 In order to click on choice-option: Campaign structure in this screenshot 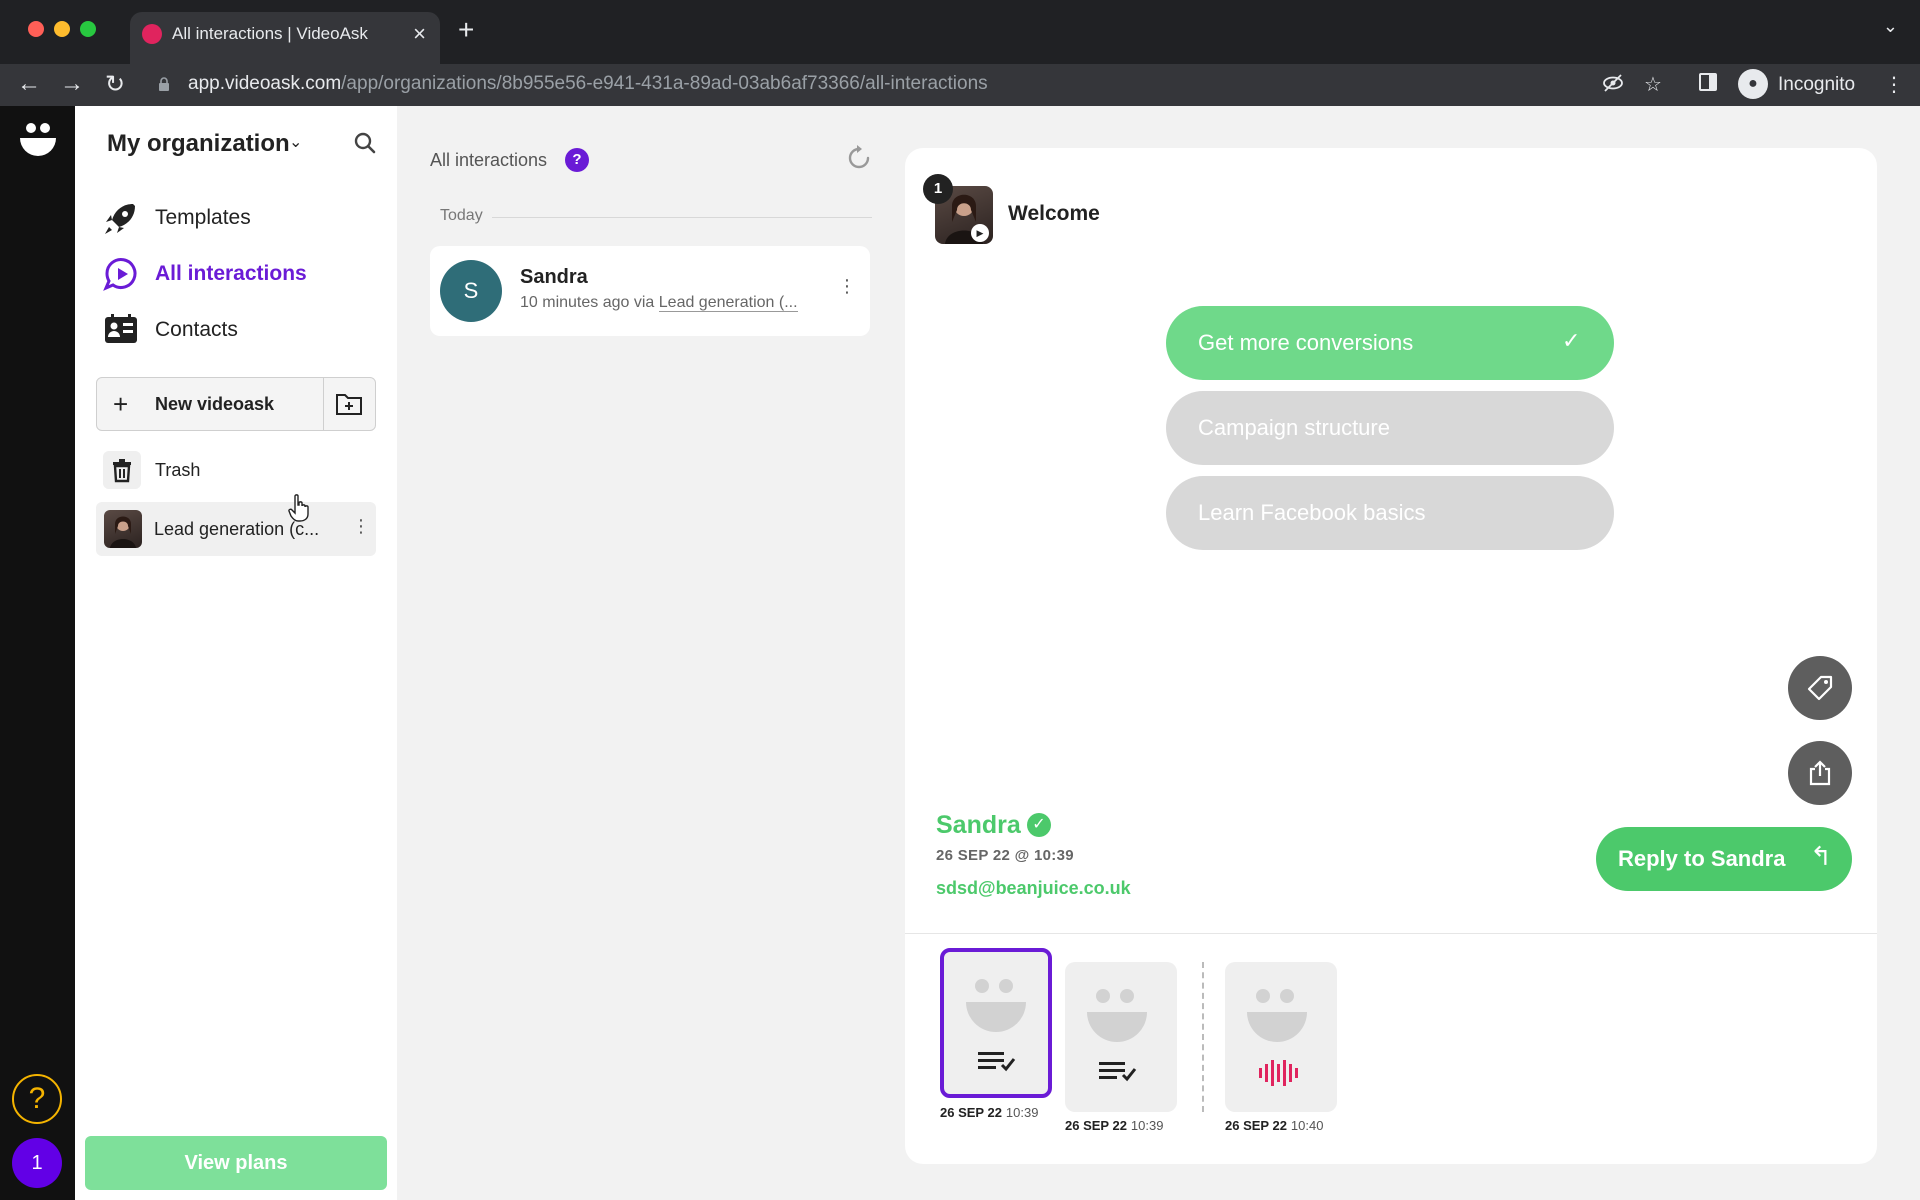, I will do `click(1390, 428)`.